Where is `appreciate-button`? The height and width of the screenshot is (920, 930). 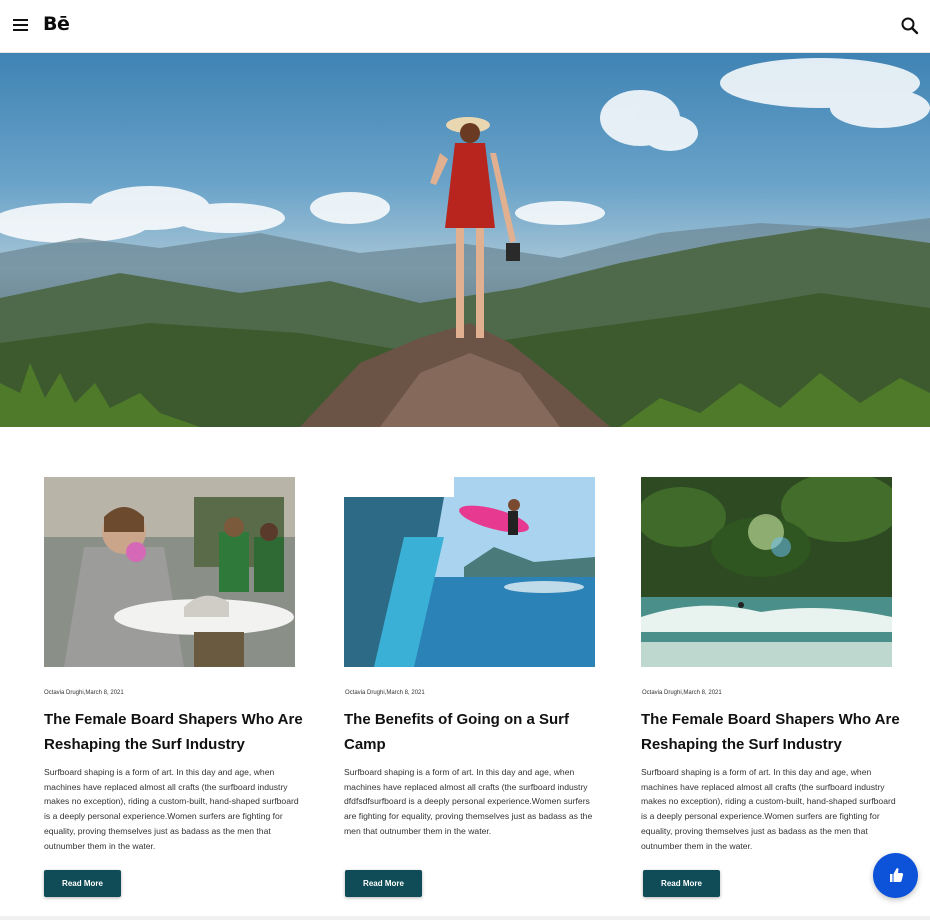
appreciate-button is located at coordinates (895, 875).